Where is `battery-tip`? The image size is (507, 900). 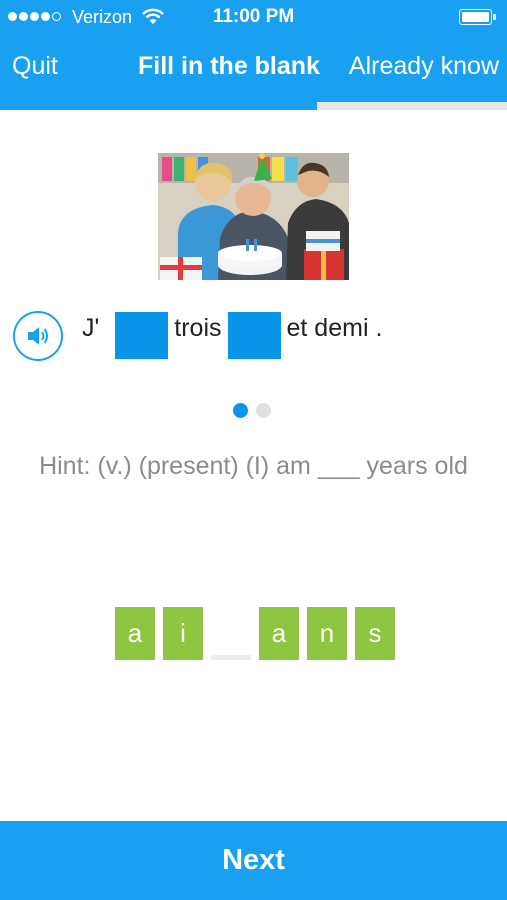
battery-tip is located at coordinates (494, 17).